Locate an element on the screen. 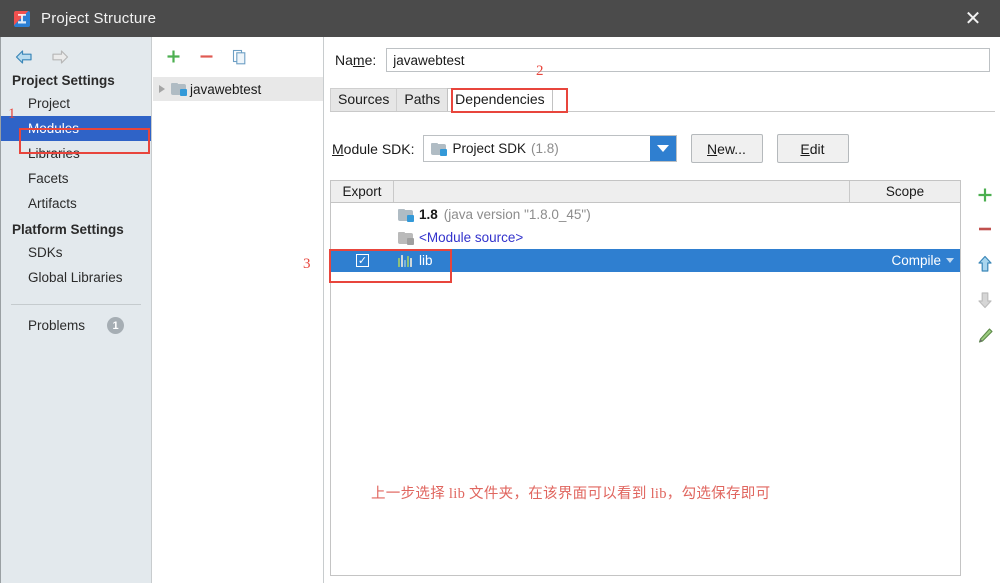 This screenshot has height=583, width=1000. scope-cell: Compile is located at coordinates (902, 260).